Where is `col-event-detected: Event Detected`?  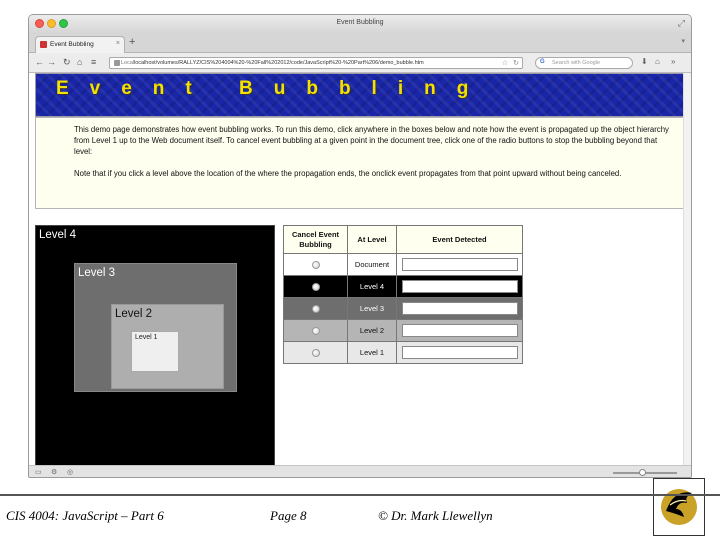
col-event-detected: Event Detected is located at coordinates (459, 239).